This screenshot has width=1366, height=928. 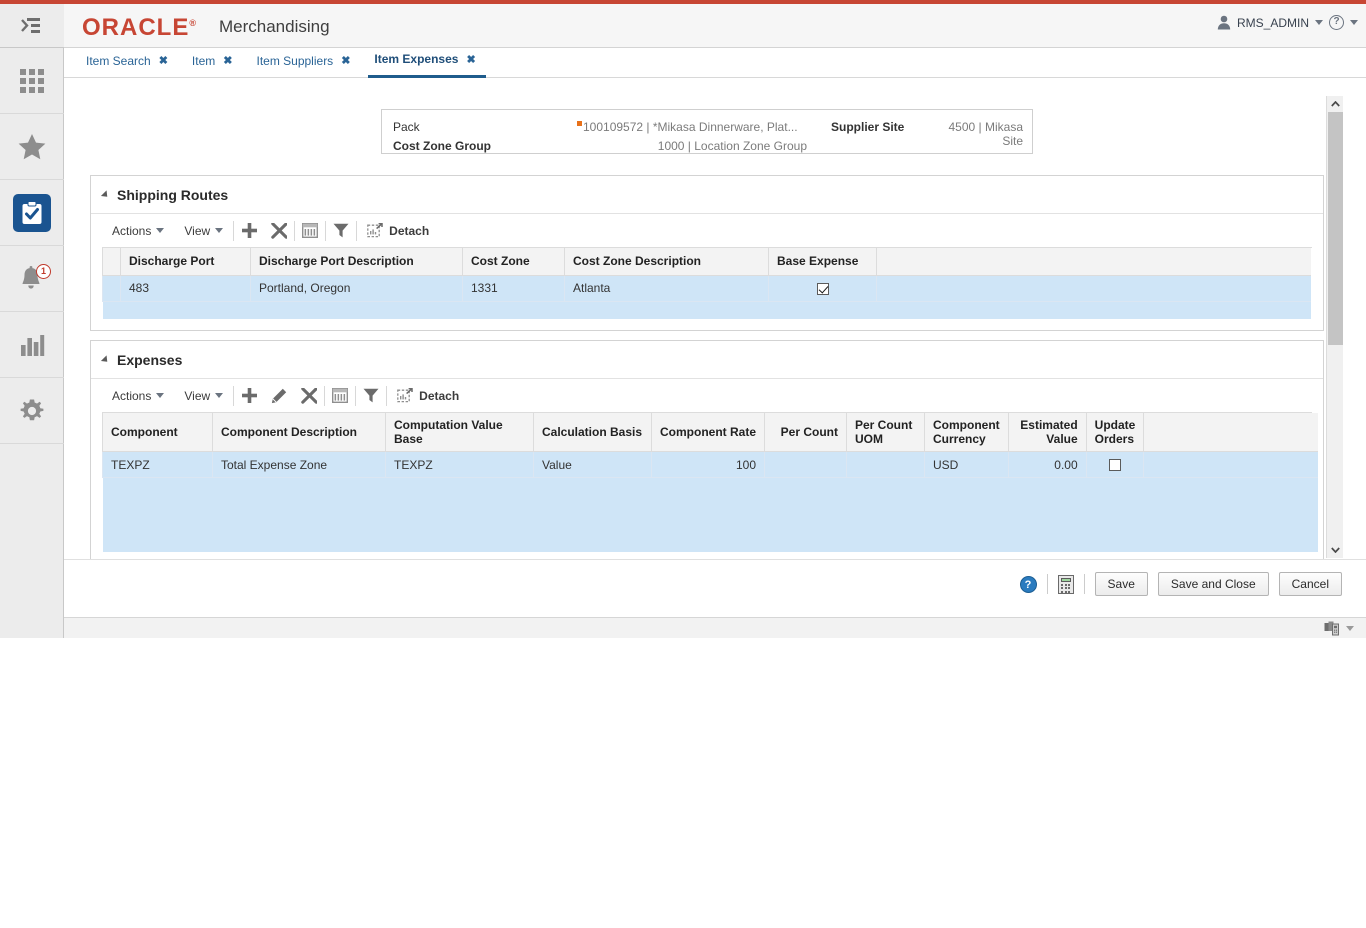 I want to click on chevron-up-icon, so click(x=1335, y=104).